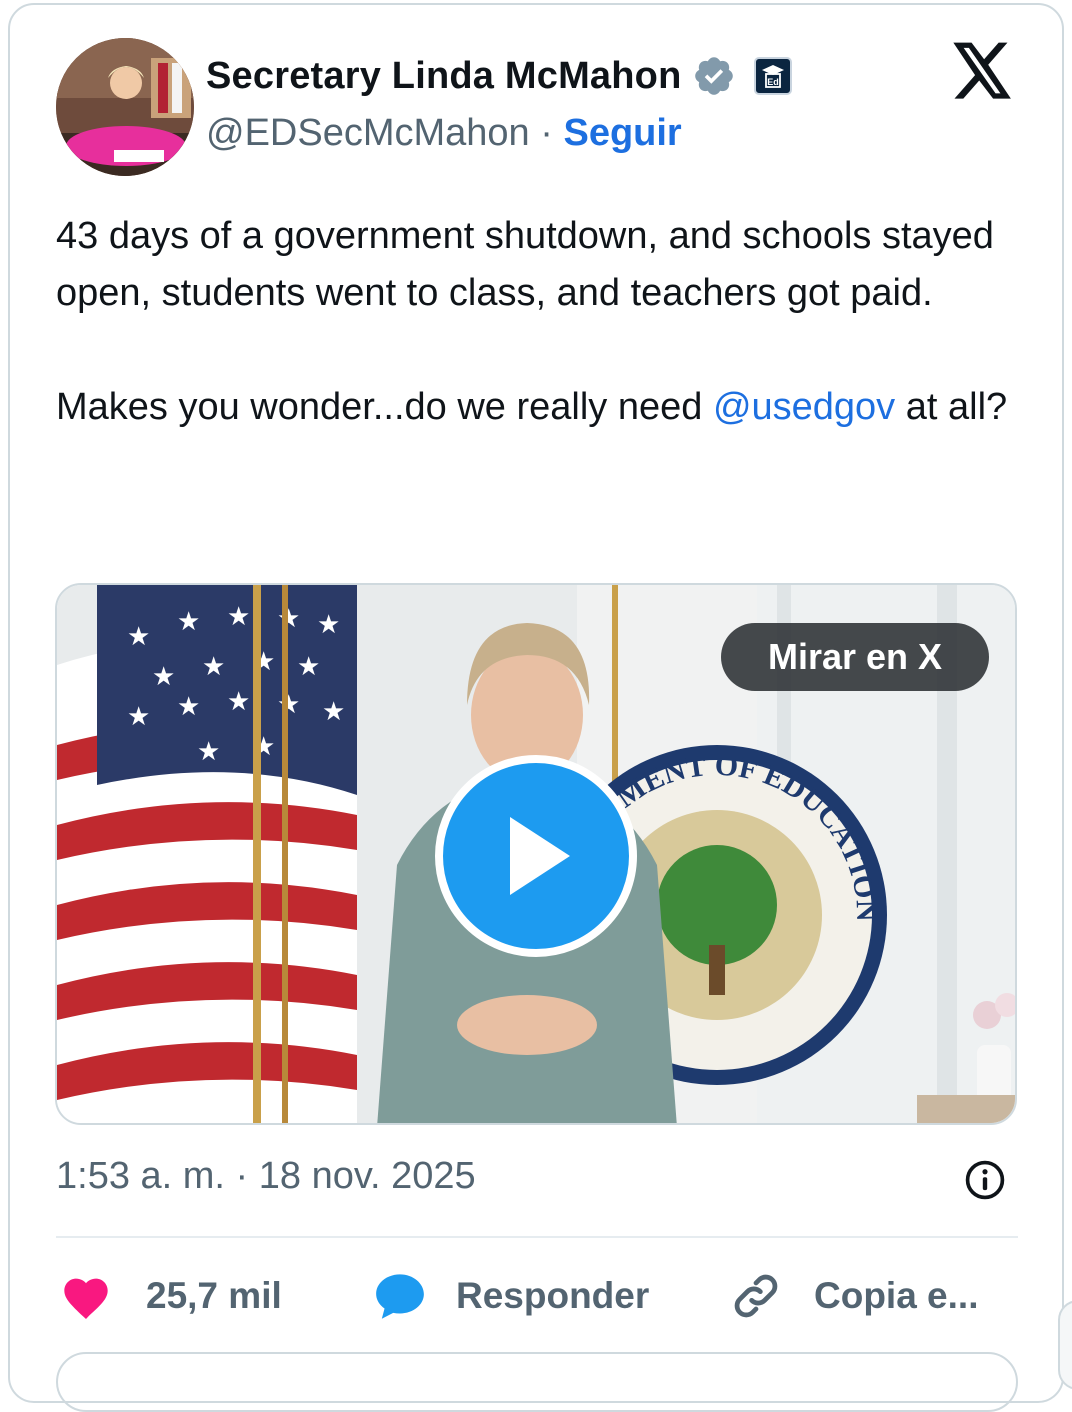  What do you see at coordinates (855, 657) in the screenshot?
I see `watch-on-x-button: Mirar en X` at bounding box center [855, 657].